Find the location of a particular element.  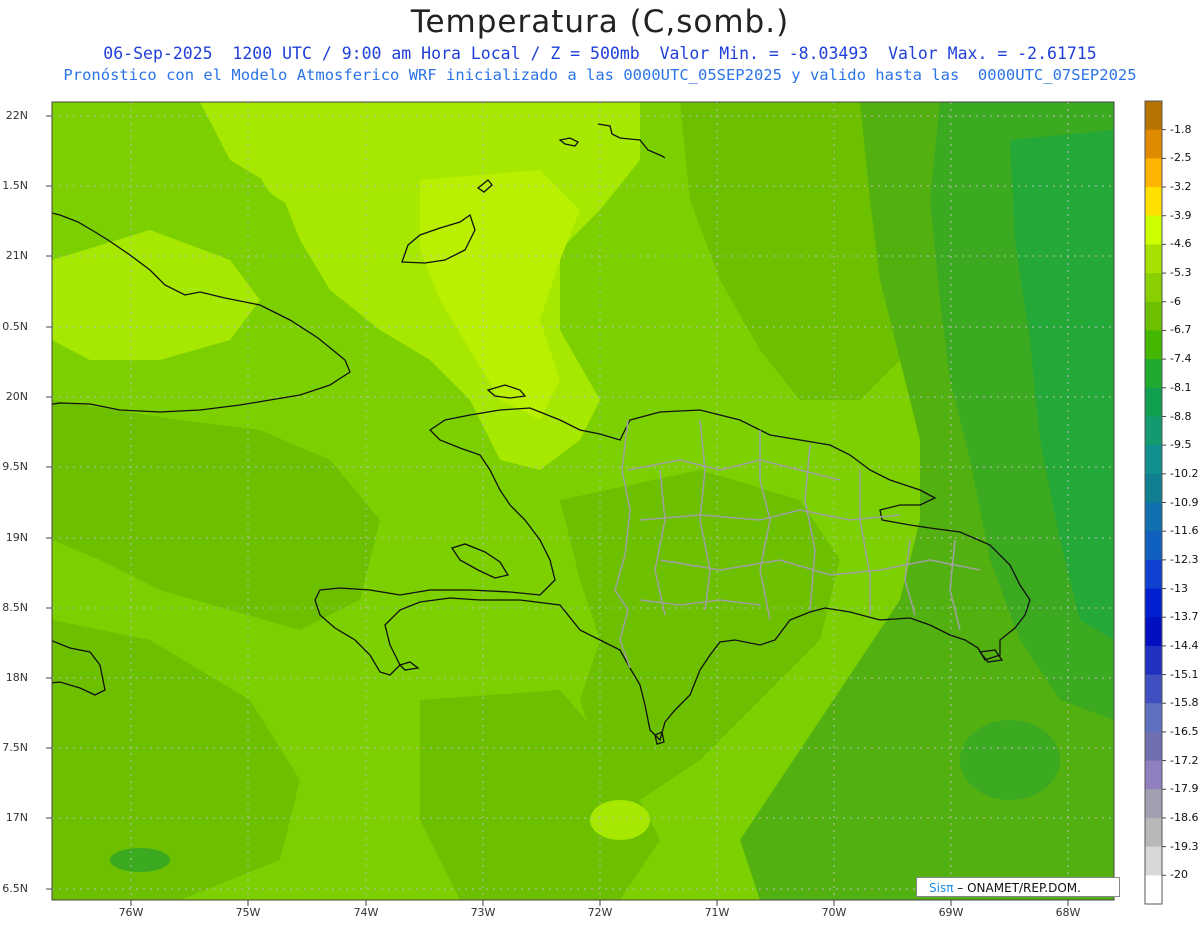

colorbar-label: -7.4 is located at coordinates (1181, 359).